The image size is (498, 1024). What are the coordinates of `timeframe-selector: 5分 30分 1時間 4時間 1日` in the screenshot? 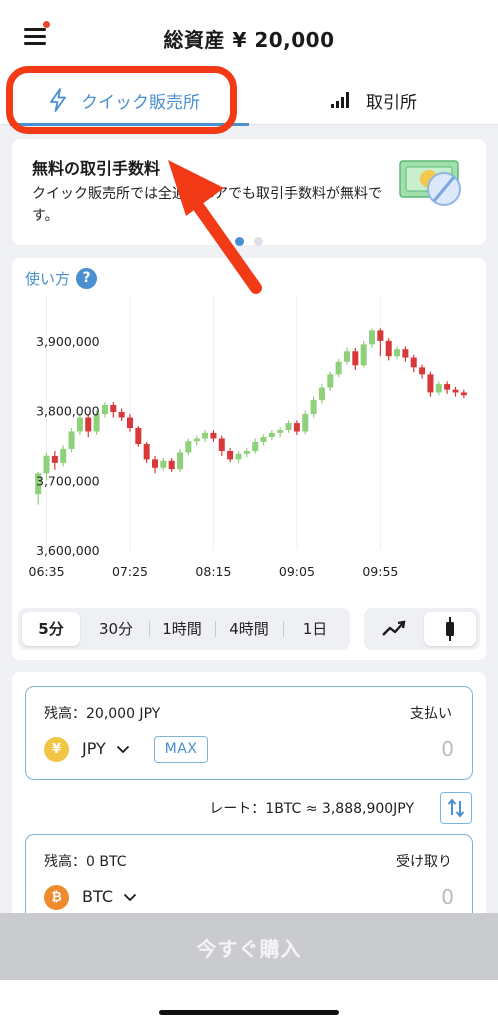 It's located at (184, 629).